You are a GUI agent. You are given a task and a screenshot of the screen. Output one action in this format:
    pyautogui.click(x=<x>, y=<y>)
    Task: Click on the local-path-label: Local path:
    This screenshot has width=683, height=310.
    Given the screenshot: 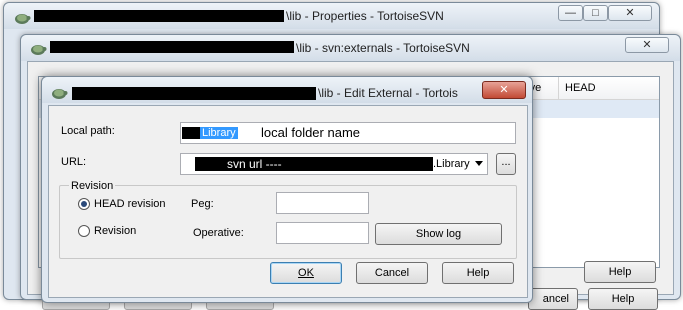 What is the action you would take?
    pyautogui.click(x=88, y=131)
    